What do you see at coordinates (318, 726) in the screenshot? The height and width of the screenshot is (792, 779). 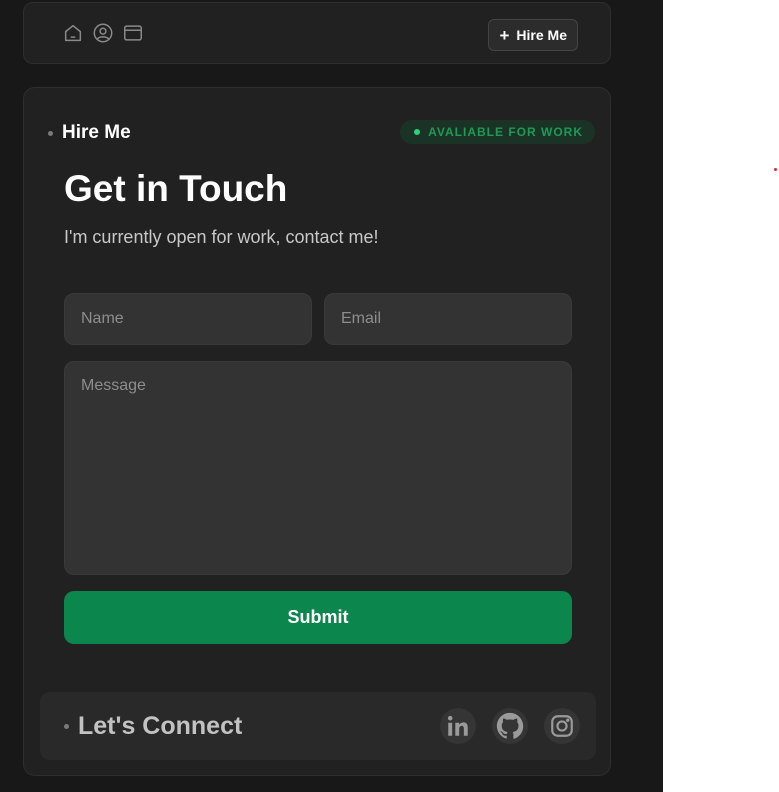 I see `connect-bar: Let's Connect` at bounding box center [318, 726].